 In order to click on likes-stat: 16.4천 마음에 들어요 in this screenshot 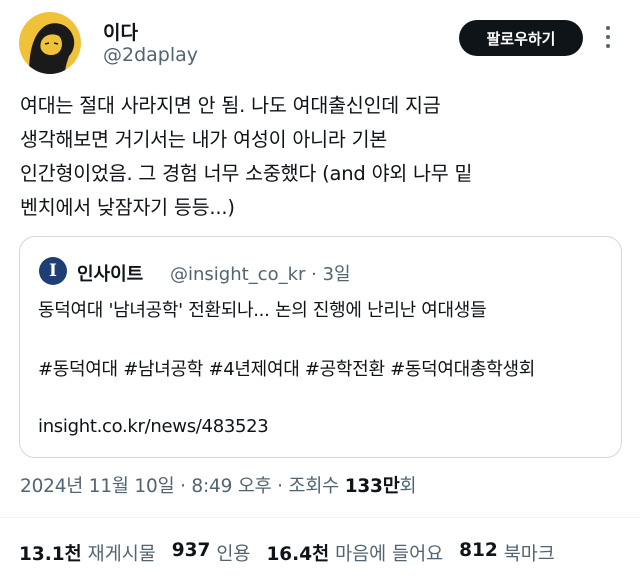, I will do `click(354, 553)`.